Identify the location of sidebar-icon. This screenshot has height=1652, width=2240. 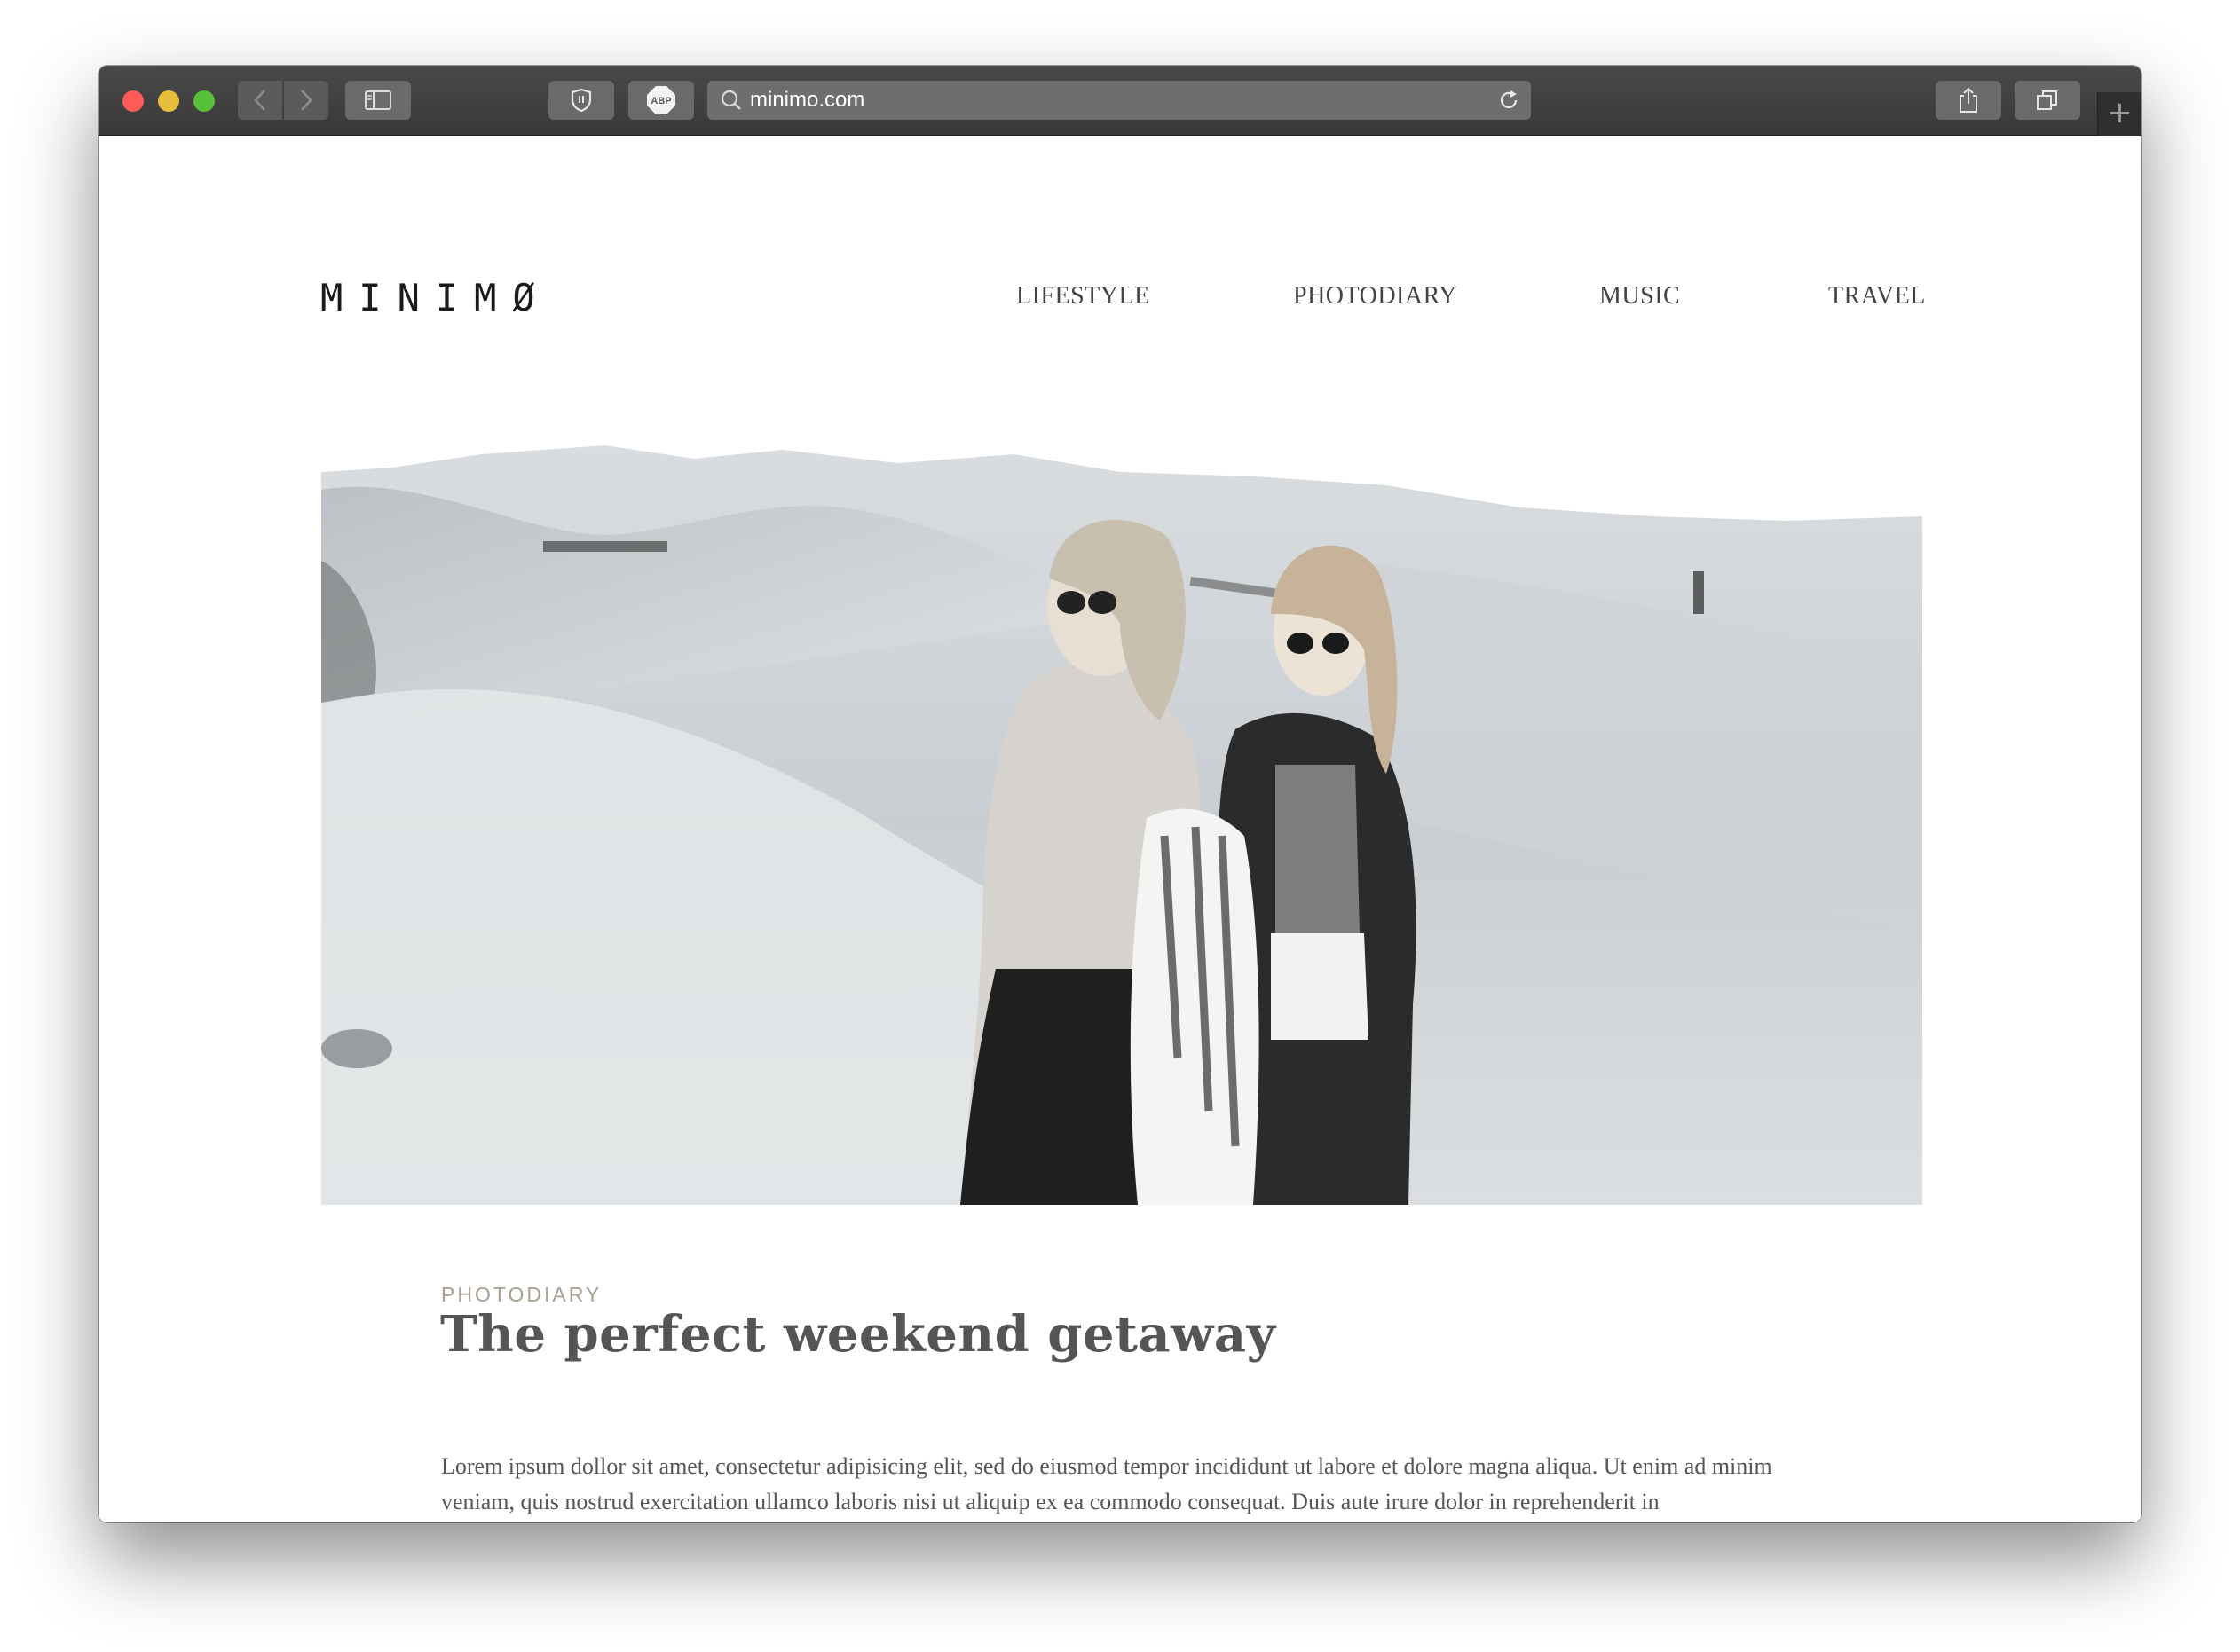
(378, 100).